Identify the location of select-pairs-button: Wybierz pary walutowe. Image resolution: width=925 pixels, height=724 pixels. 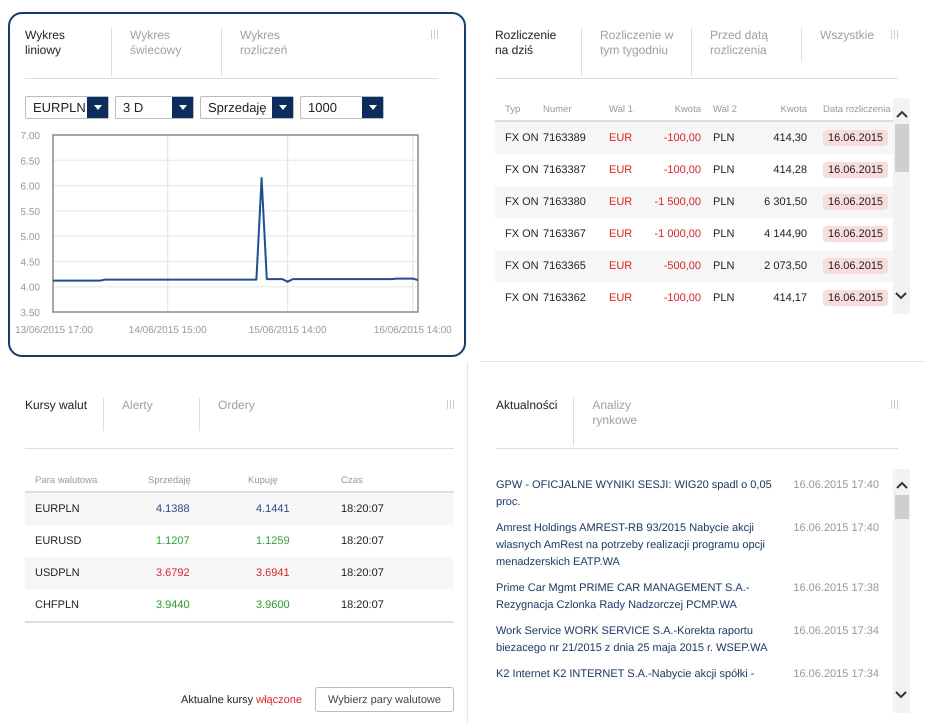
(384, 699).